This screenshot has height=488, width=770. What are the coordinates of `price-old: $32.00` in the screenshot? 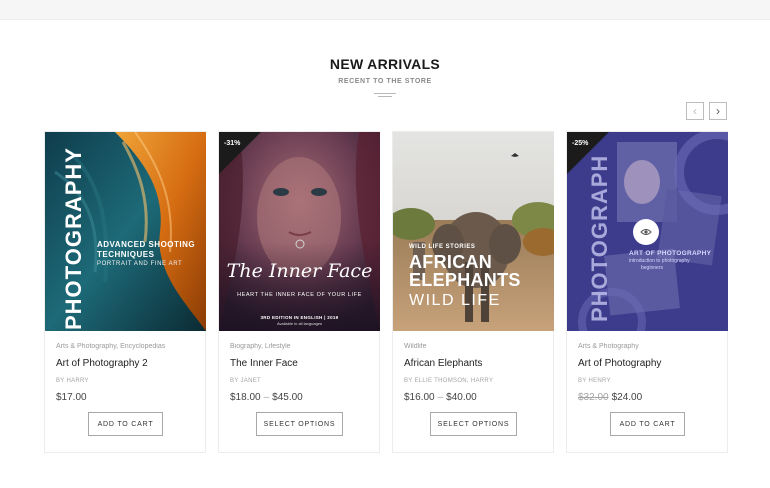 It's located at (593, 397).